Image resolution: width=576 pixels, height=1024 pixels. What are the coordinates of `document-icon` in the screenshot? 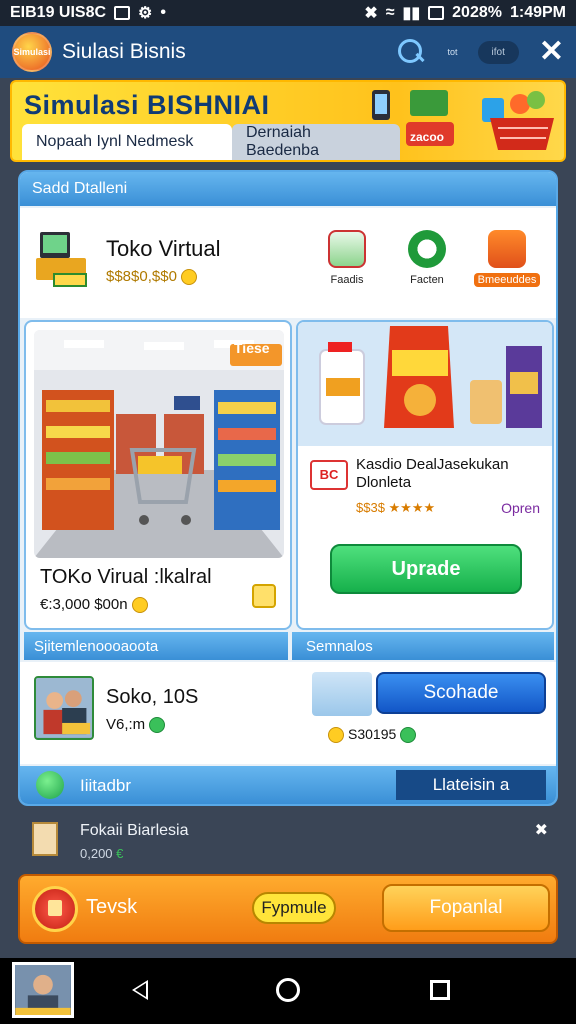 It's located at (45, 839).